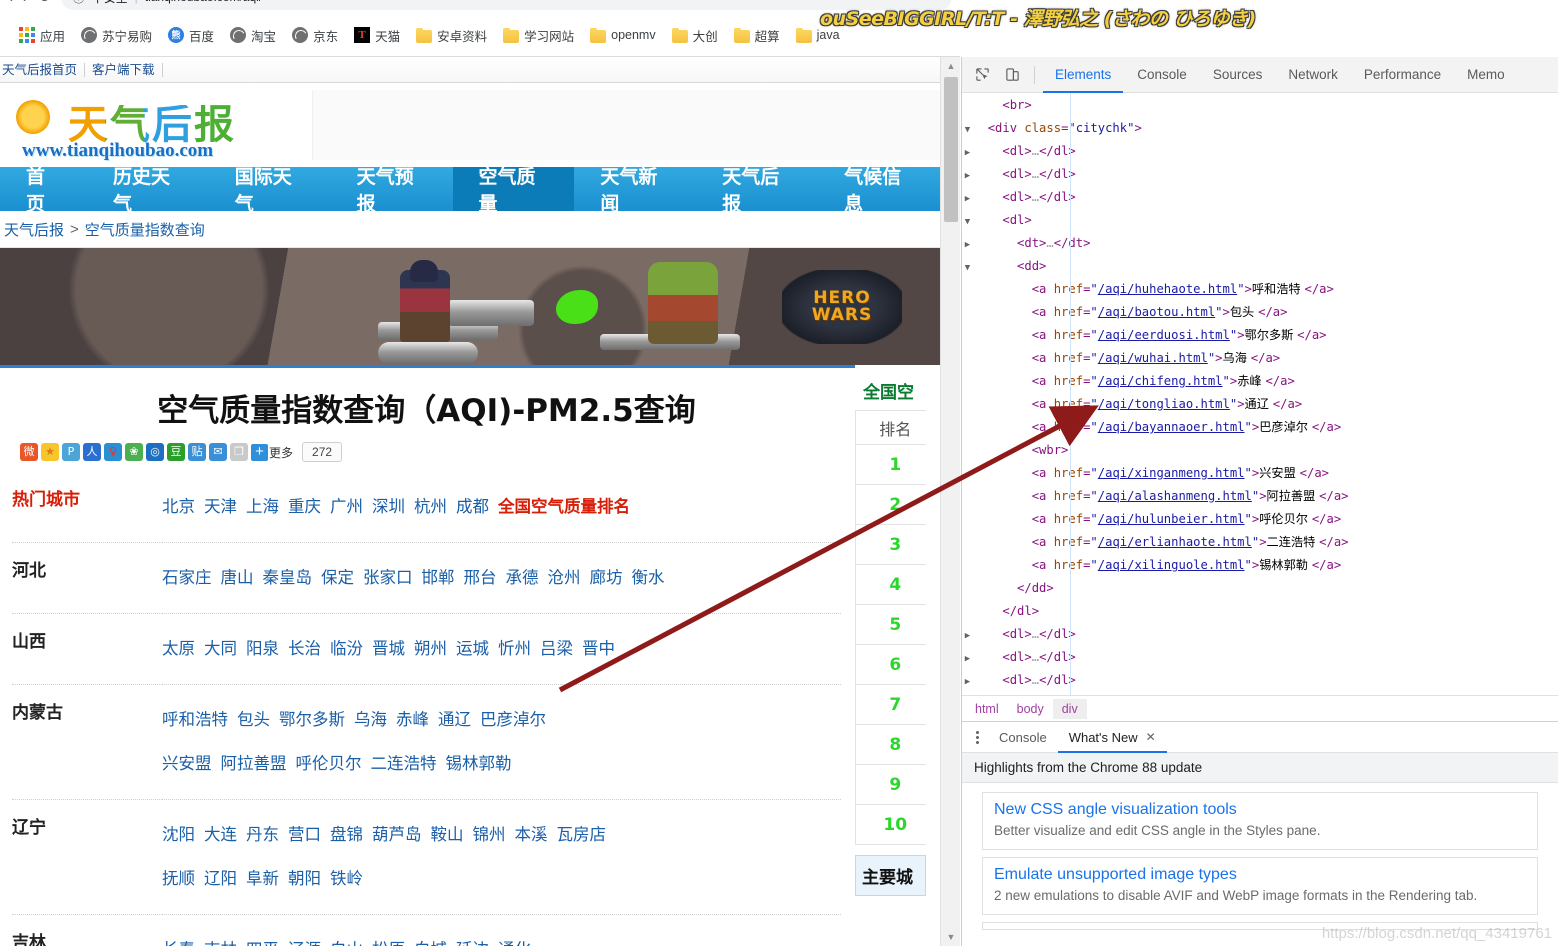 The image size is (1558, 946). I want to click on city-link: 张家口, so click(388, 578).